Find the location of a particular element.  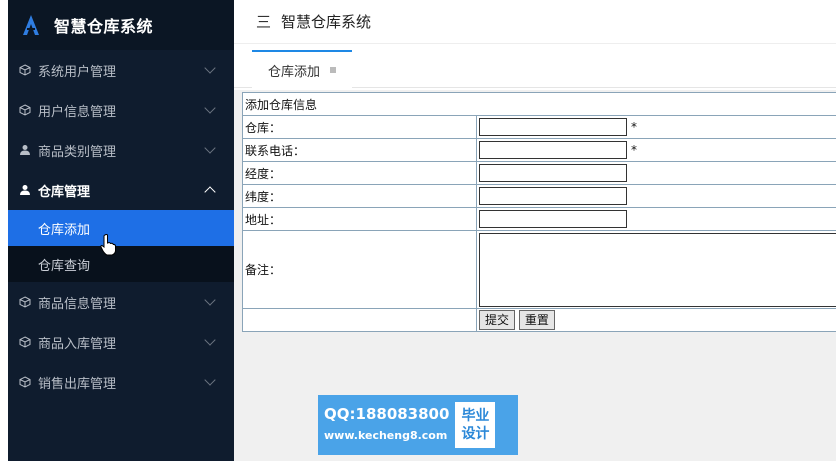

brand: 智慧仓库系统 is located at coordinates (121, 25).